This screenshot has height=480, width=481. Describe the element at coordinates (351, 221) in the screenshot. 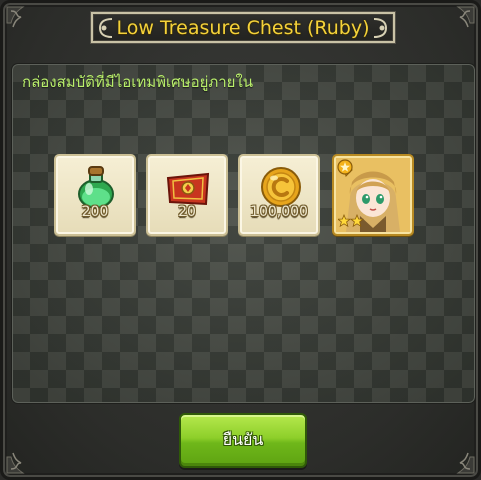

I see `star-rating-icon` at that location.